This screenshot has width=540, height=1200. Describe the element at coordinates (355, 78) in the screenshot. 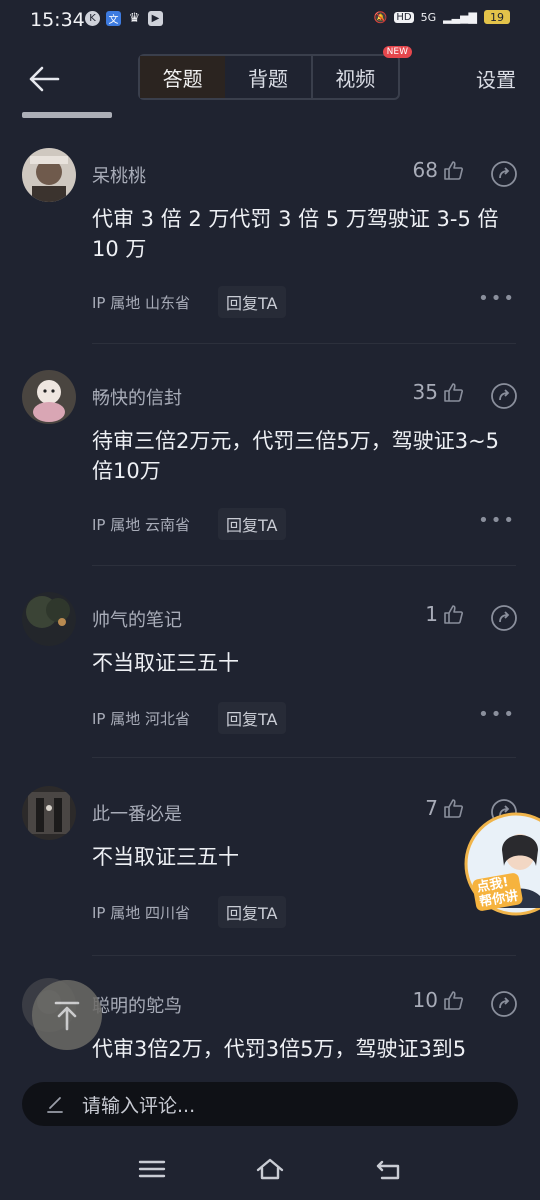

I see `tab-label: 视频` at that location.